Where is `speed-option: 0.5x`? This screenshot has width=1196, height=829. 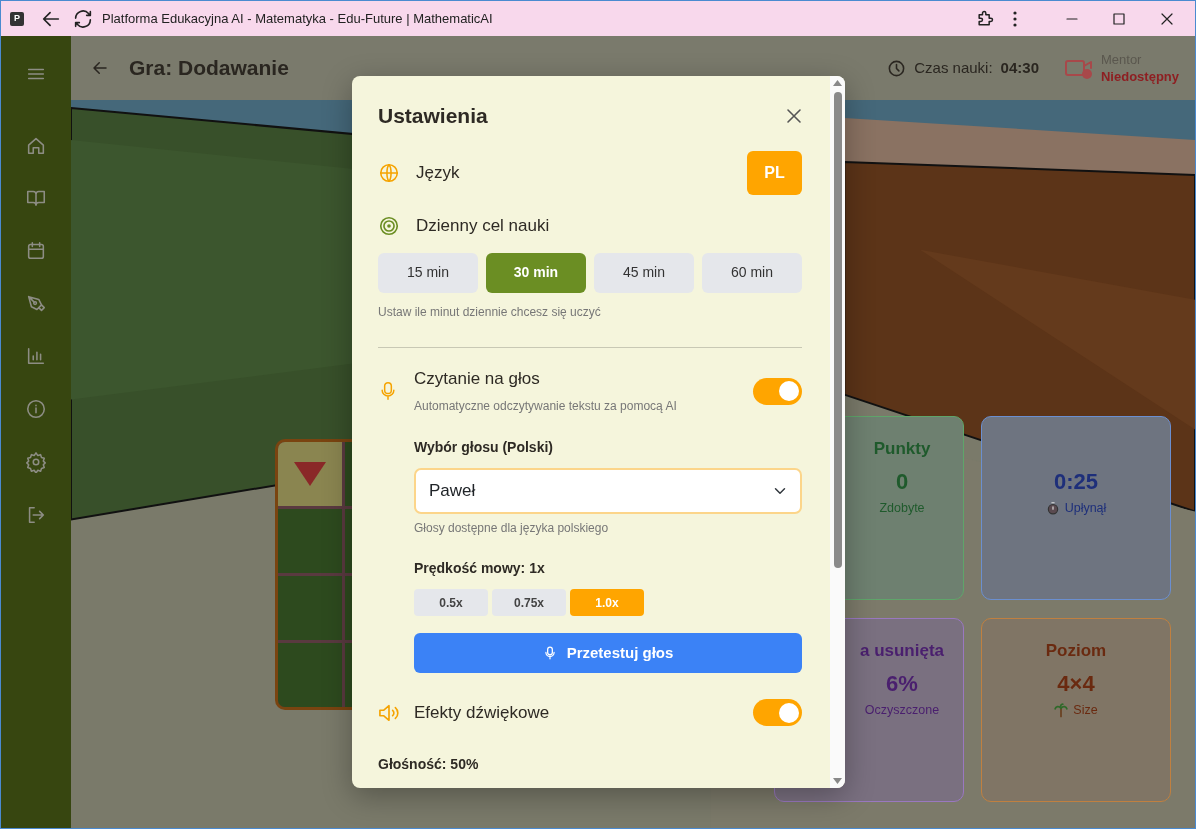
speed-option: 0.5x is located at coordinates (451, 603).